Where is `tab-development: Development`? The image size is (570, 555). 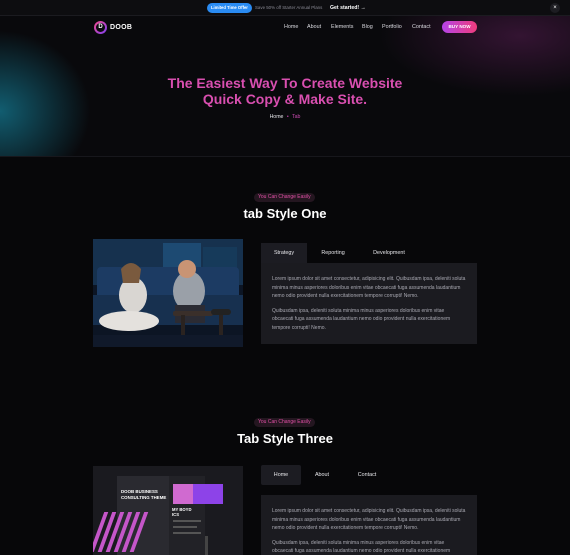 tab-development: Development is located at coordinates (389, 253).